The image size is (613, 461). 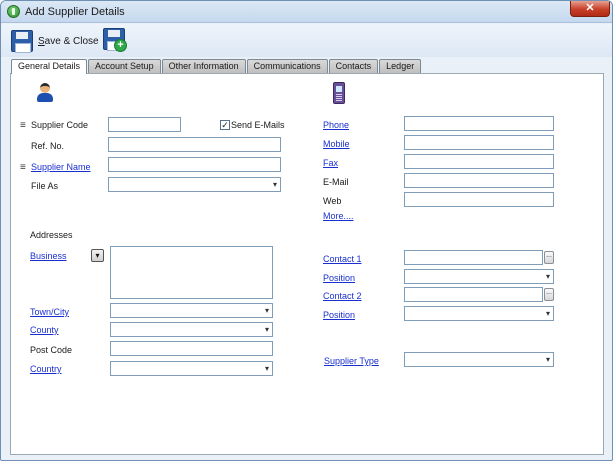 I want to click on post-code-label: Post Code, so click(x=51, y=350).